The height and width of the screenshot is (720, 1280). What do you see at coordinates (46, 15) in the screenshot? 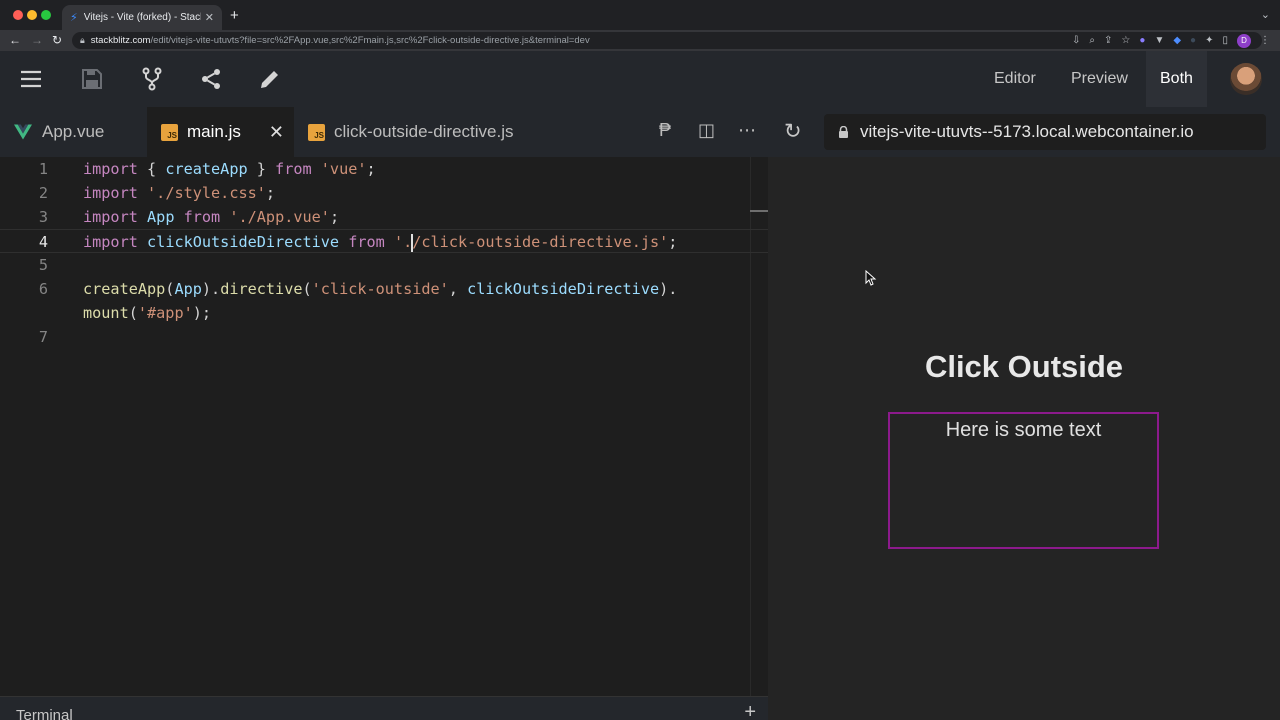
I see `maximize-window-button` at bounding box center [46, 15].